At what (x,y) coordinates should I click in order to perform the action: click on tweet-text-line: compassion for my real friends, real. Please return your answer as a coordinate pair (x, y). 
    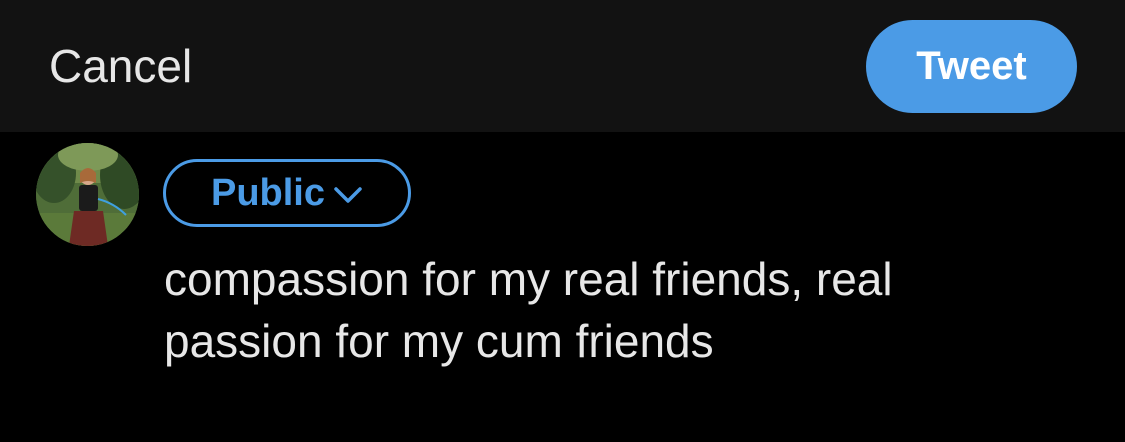
    Looking at the image, I should click on (528, 279).